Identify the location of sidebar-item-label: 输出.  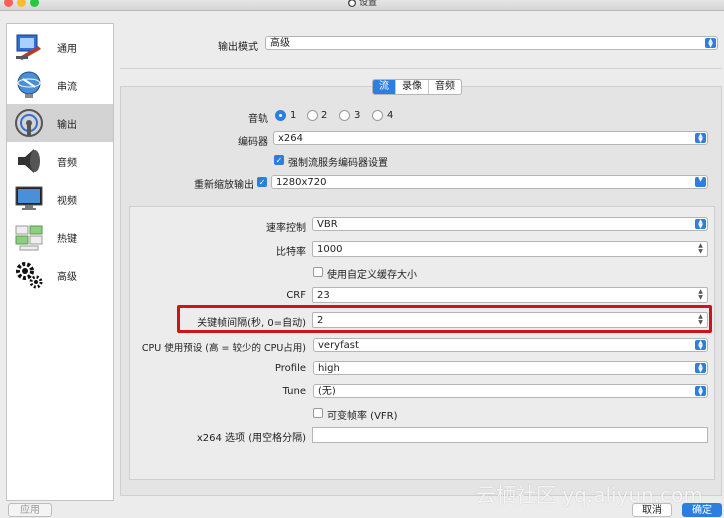
(67, 125).